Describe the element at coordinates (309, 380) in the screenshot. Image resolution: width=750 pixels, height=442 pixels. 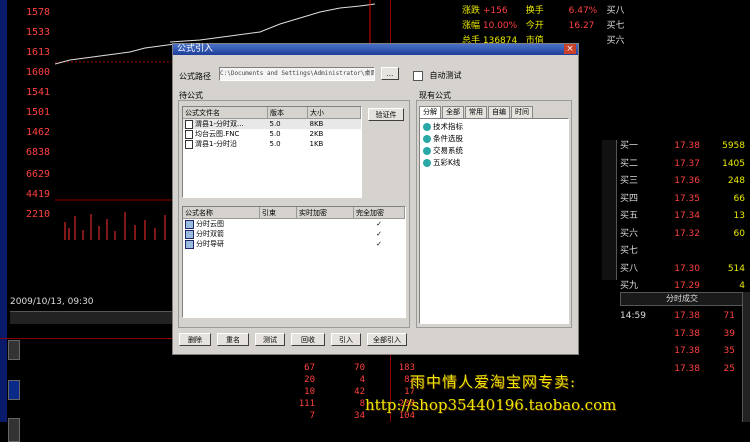
I see `bottom-number: 20` at that location.